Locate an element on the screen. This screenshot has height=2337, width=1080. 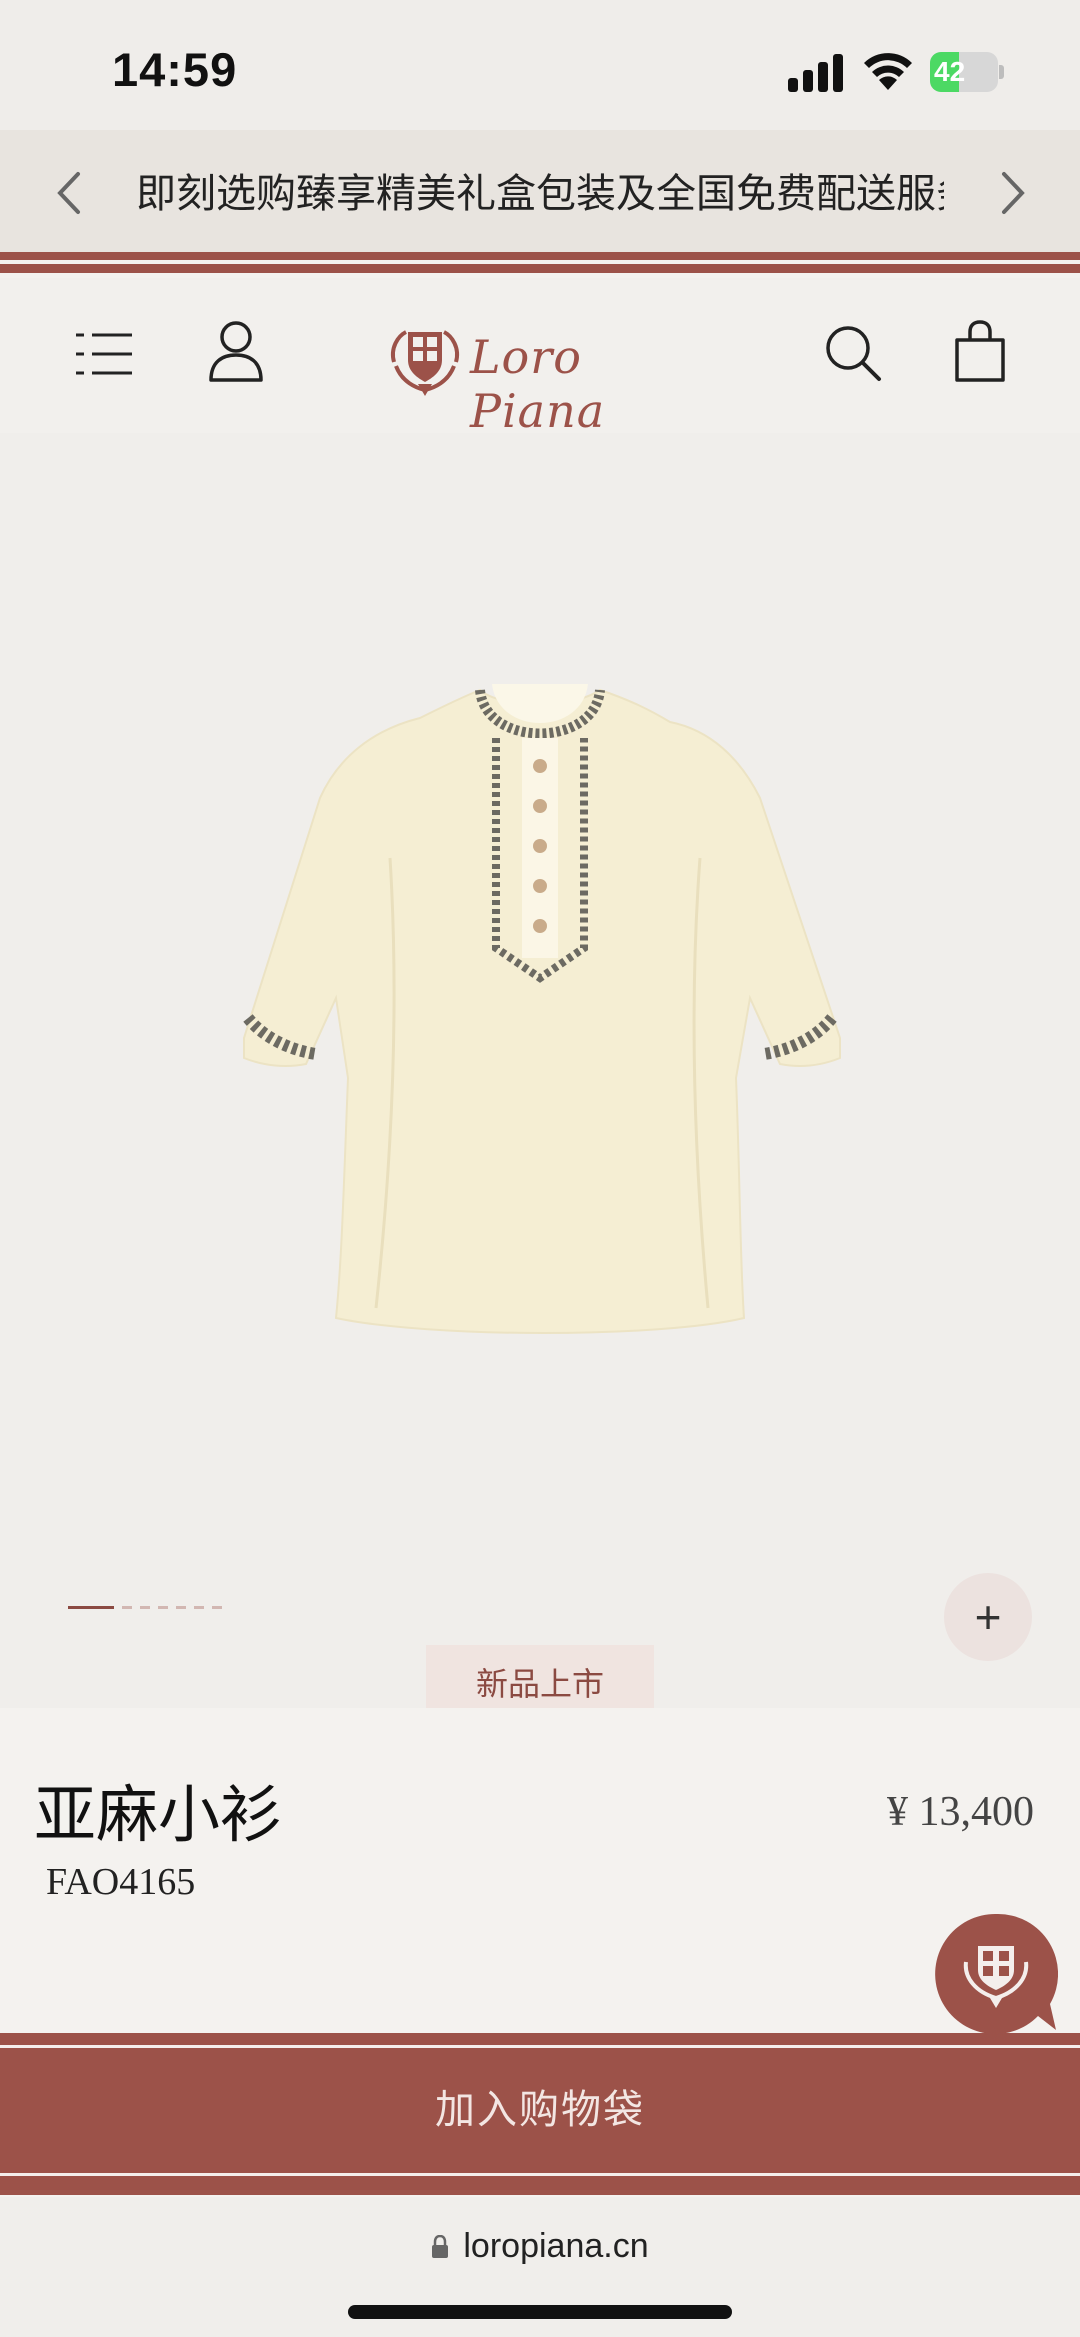
site-header: Loro Piana is located at coordinates (540, 358).